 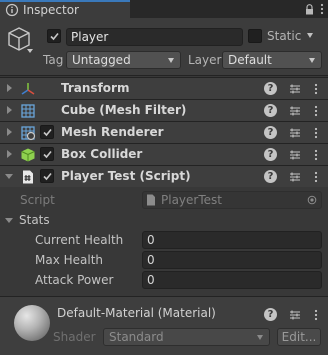 I want to click on component-mesh-filter: Cube (Mesh Filter) ?, so click(x=164, y=110).